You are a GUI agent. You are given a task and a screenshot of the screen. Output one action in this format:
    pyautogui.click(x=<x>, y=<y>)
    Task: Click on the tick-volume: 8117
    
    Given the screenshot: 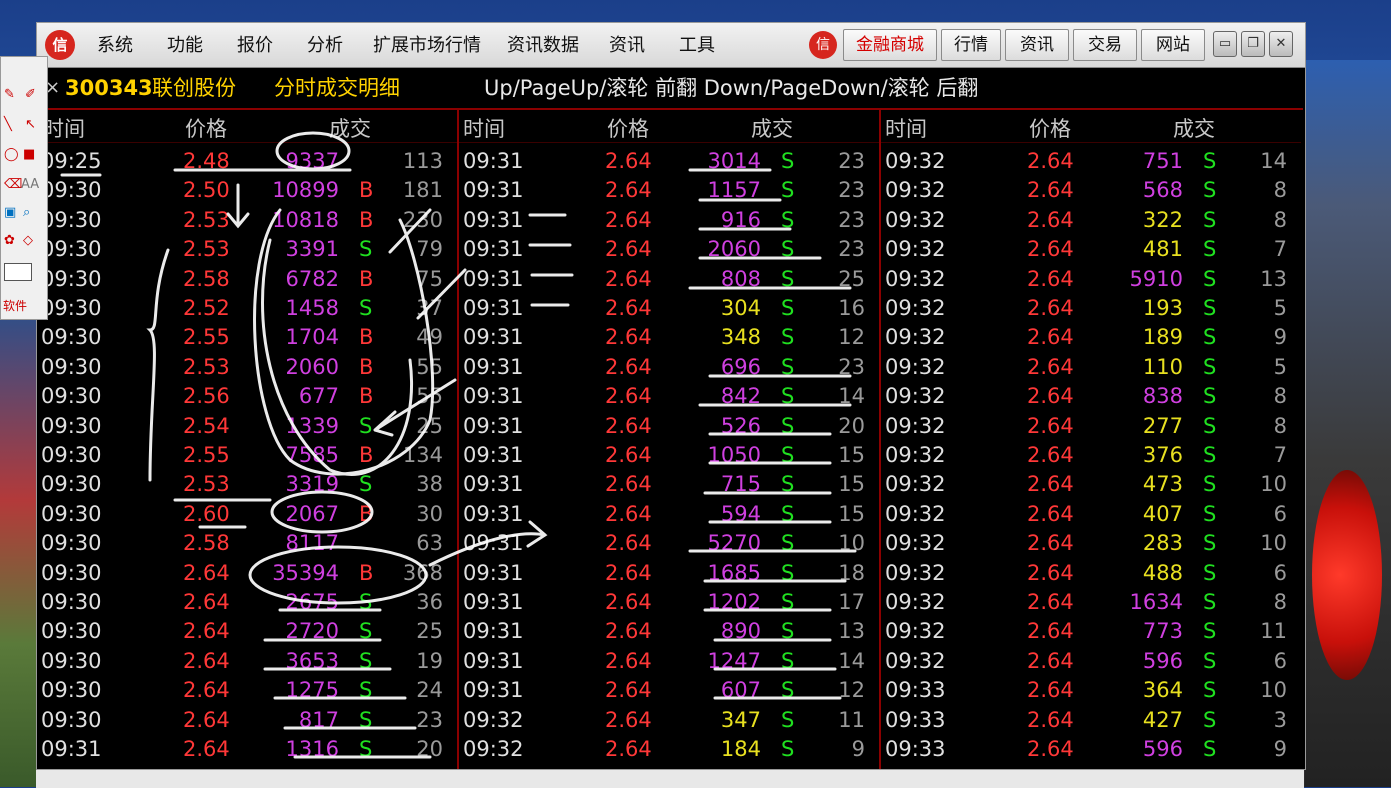 What is the action you would take?
    pyautogui.click(x=312, y=543)
    